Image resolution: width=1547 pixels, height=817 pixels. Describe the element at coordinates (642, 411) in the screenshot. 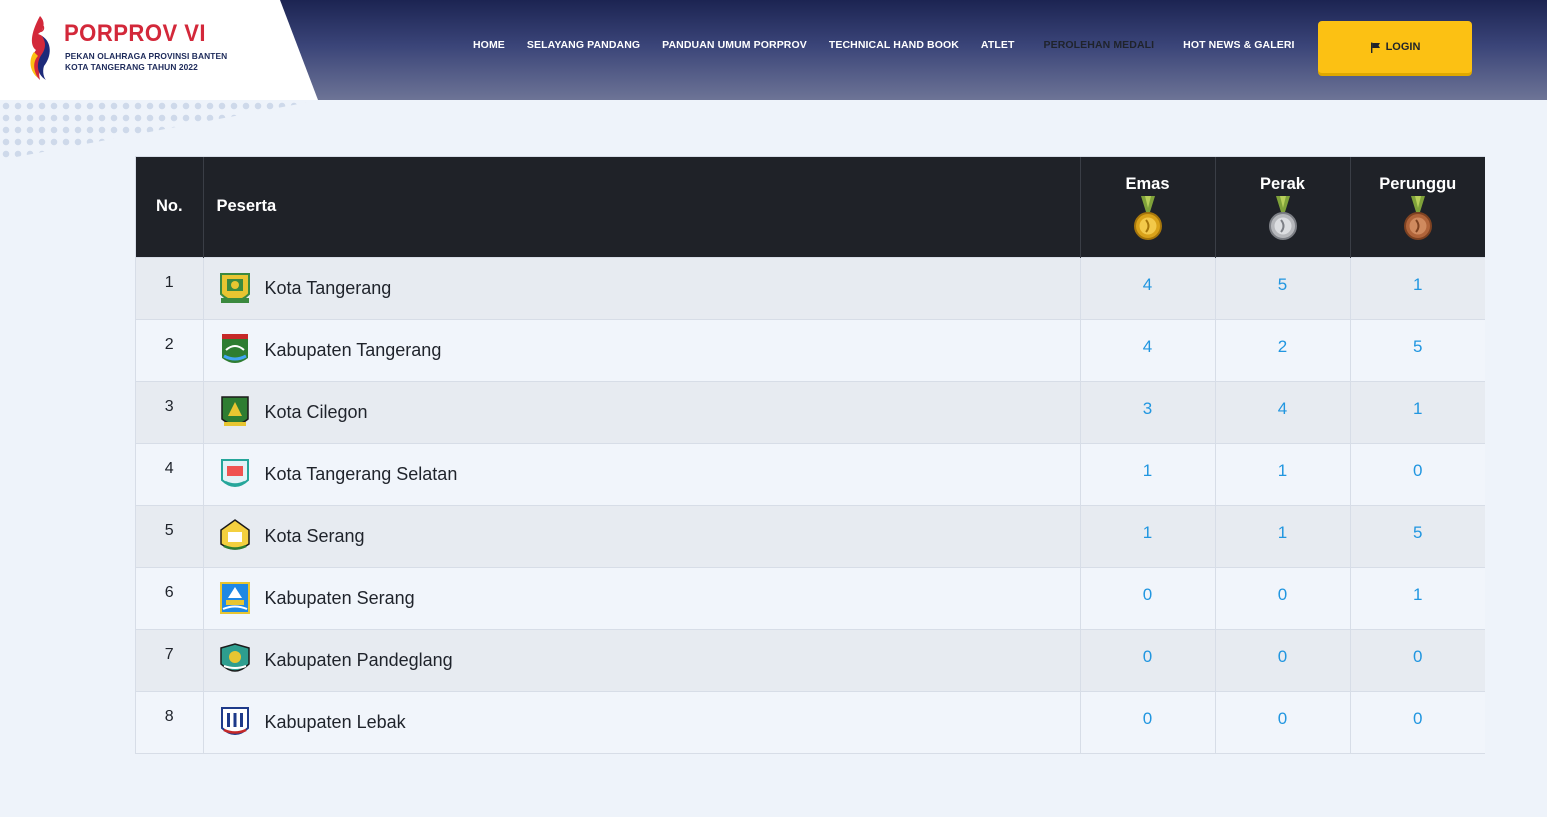

I see `peserta-cell: Kota Cilegon` at that location.